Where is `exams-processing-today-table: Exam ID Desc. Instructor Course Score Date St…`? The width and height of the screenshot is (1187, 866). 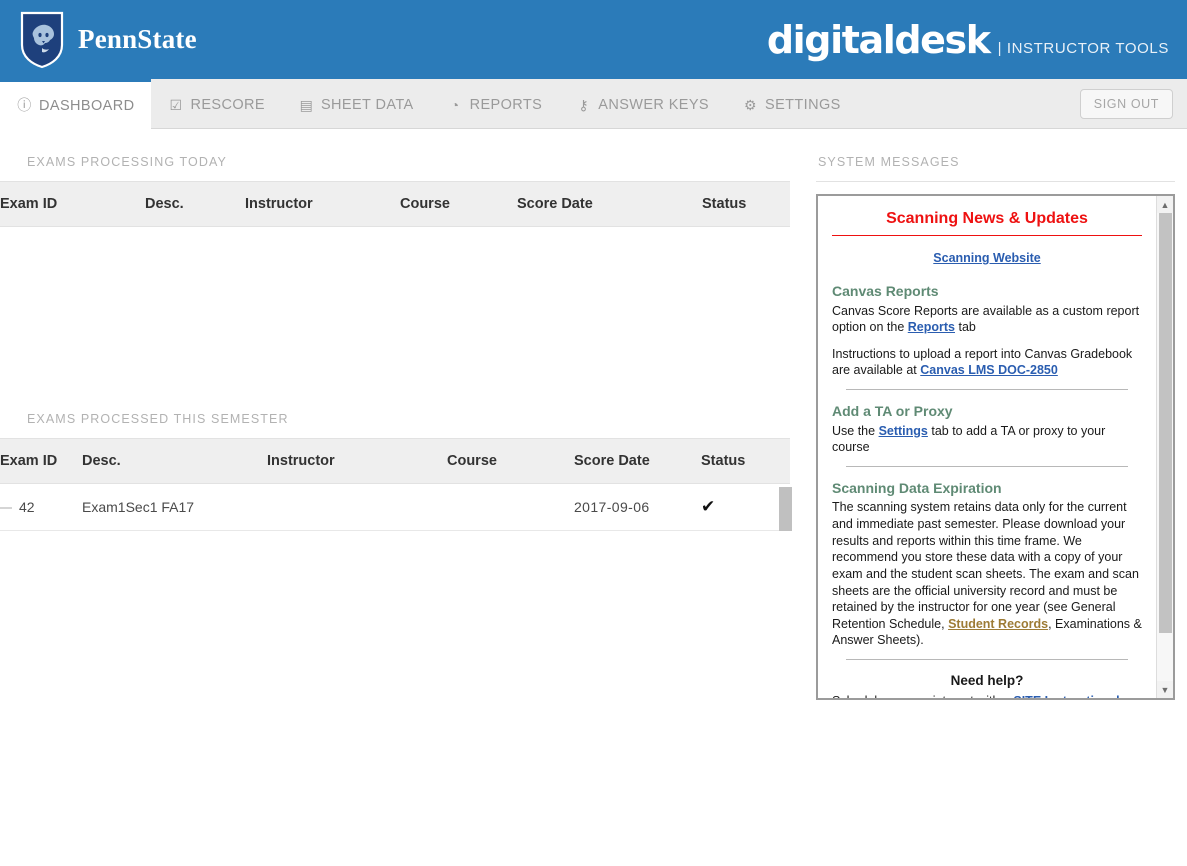 exams-processing-today-table: Exam ID Desc. Instructor Course Score Date St… is located at coordinates (395, 204).